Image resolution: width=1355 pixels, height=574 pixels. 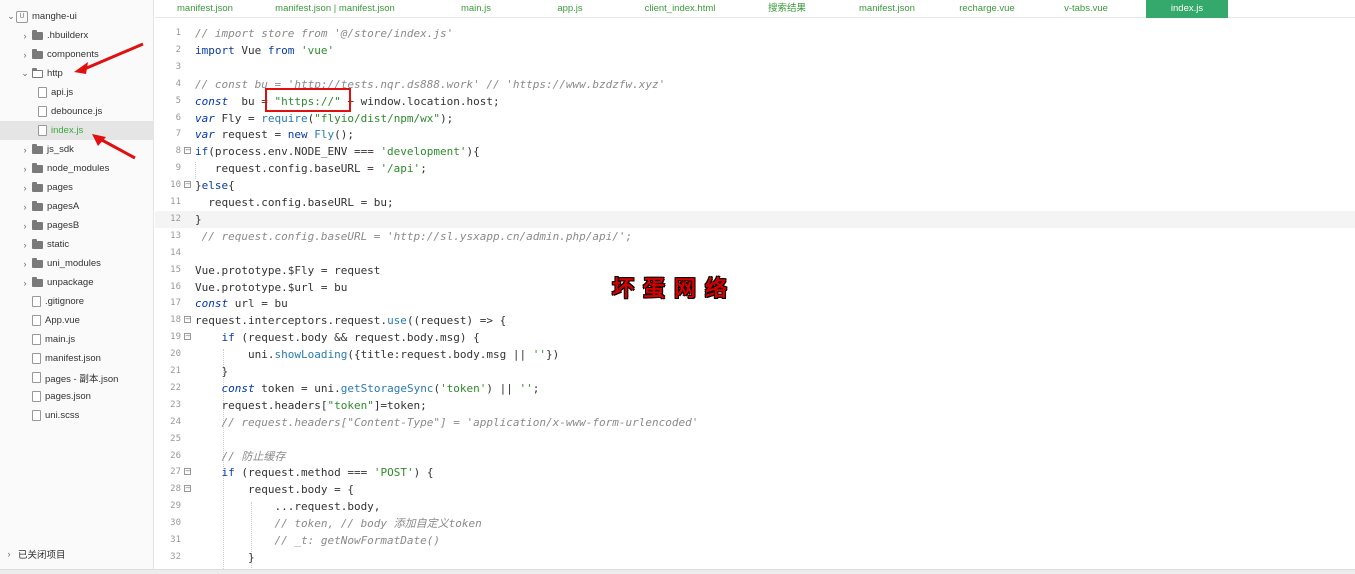 What do you see at coordinates (271, 287) in the screenshot?
I see `code-text: Vue.prototype.$url = bu` at bounding box center [271, 287].